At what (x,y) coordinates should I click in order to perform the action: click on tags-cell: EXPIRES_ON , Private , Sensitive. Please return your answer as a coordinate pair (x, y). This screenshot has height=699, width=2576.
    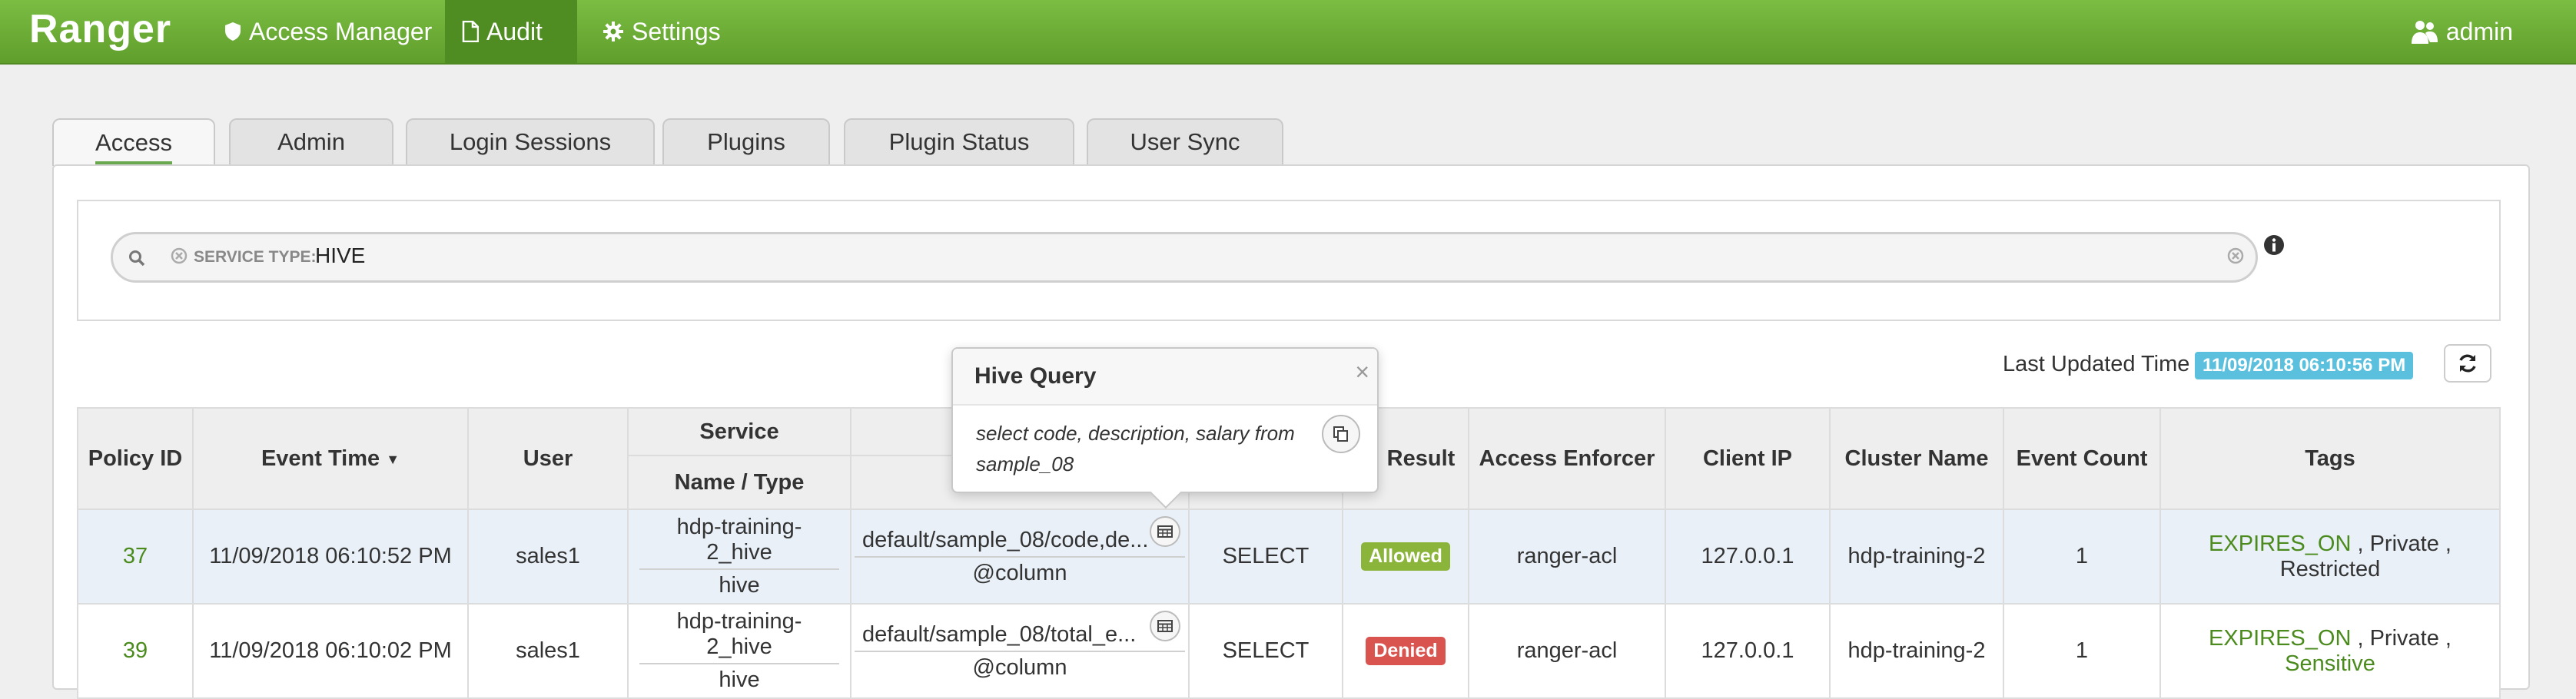
    Looking at the image, I should click on (2330, 651).